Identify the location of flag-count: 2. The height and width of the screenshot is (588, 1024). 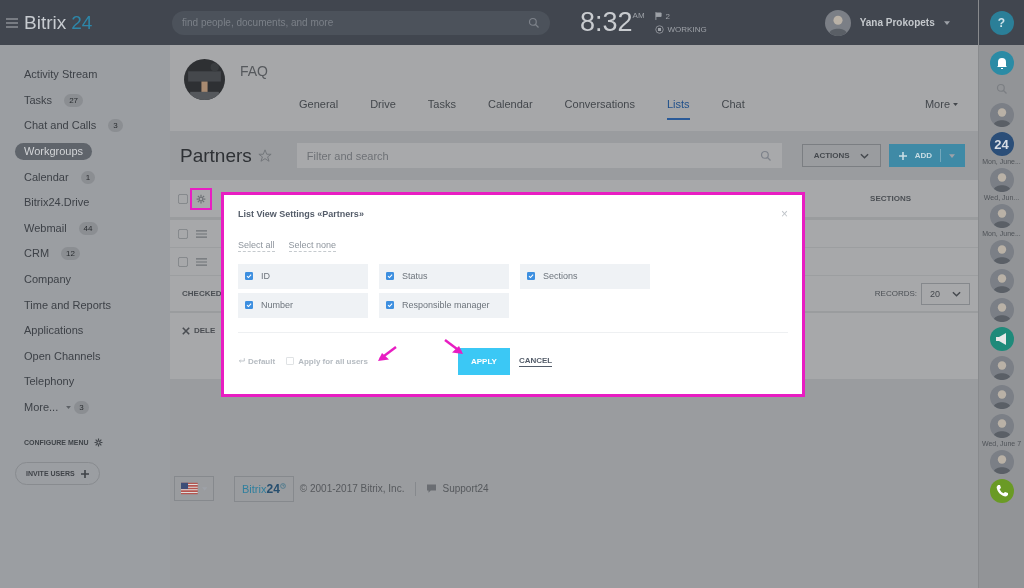
(667, 16).